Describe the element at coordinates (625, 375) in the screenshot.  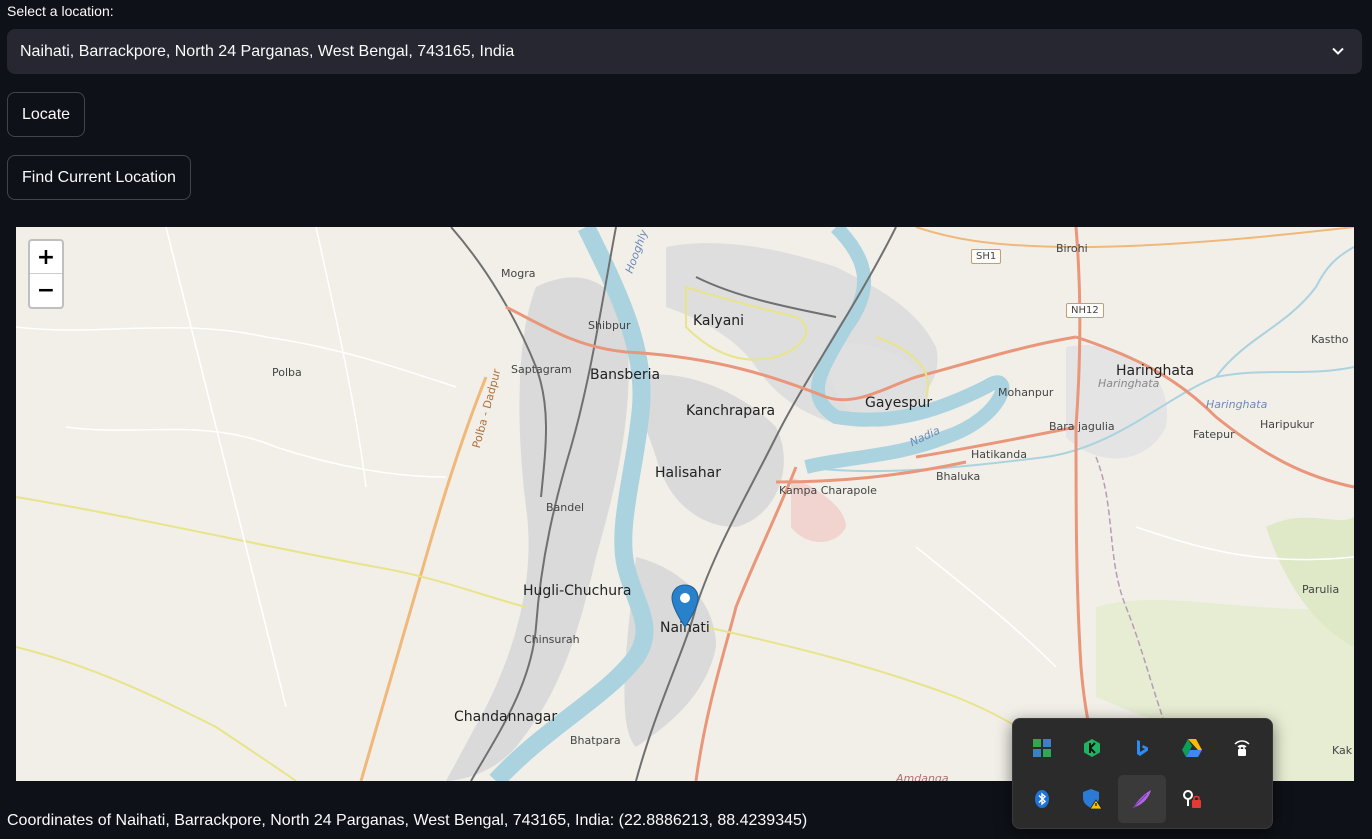
I see `map-label-bansberia: Bansberia` at that location.